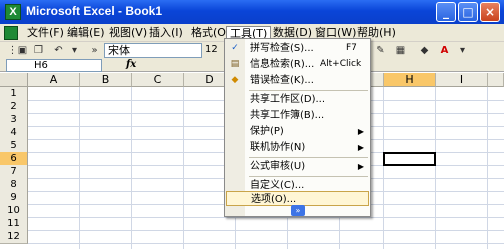  What do you see at coordinates (235, 80) in the screenshot?
I see `error-check-icon: ◆` at bounding box center [235, 80].